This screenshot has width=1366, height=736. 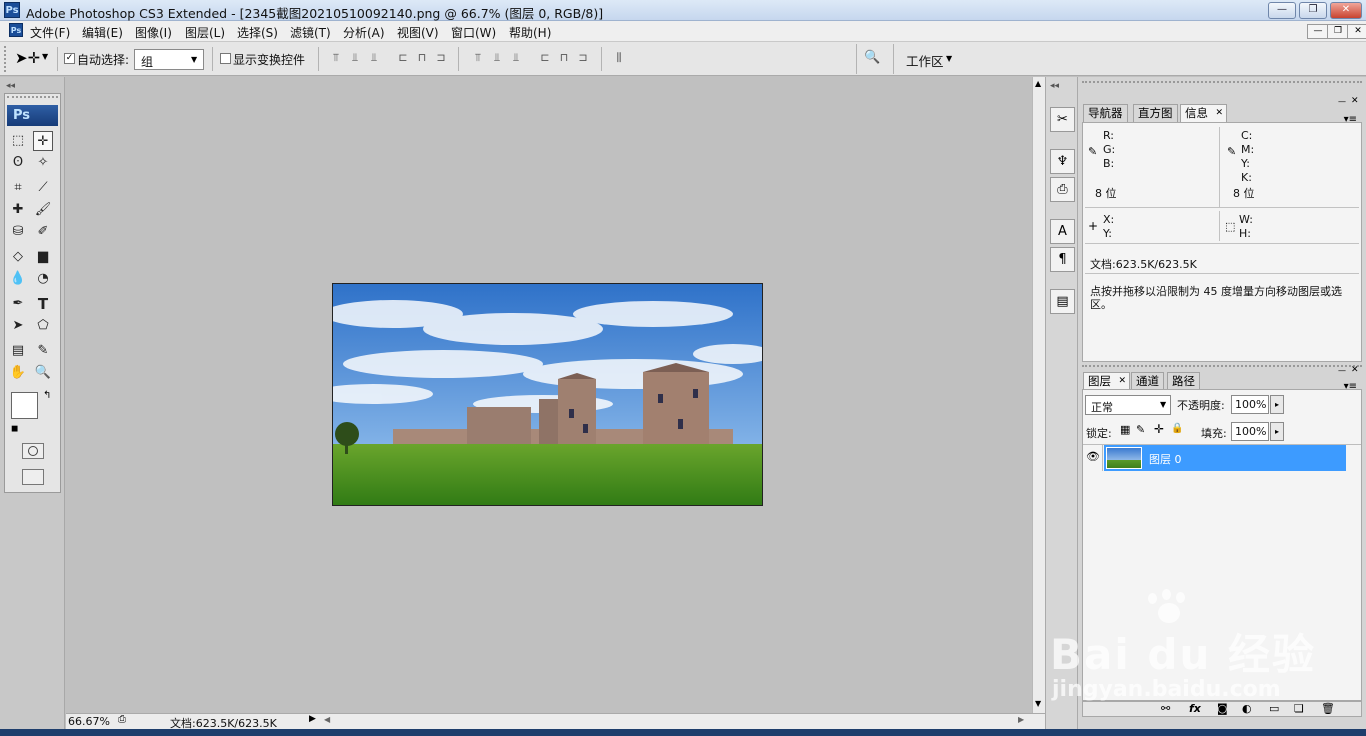 What do you see at coordinates (1177, 428) in the screenshot?
I see `lock-all-icon: 🔒` at bounding box center [1177, 428].